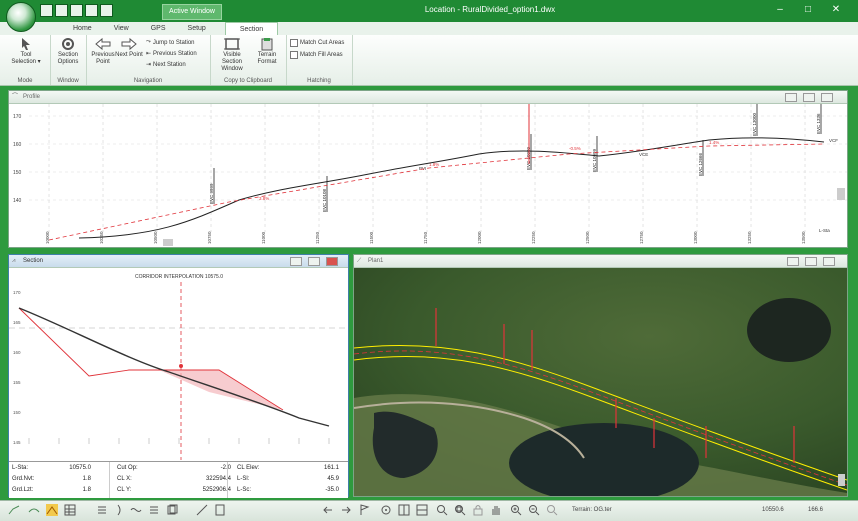 Image resolution: width=858 pixels, height=521 pixels. I want to click on arrow-right-icon, so click(129, 44).